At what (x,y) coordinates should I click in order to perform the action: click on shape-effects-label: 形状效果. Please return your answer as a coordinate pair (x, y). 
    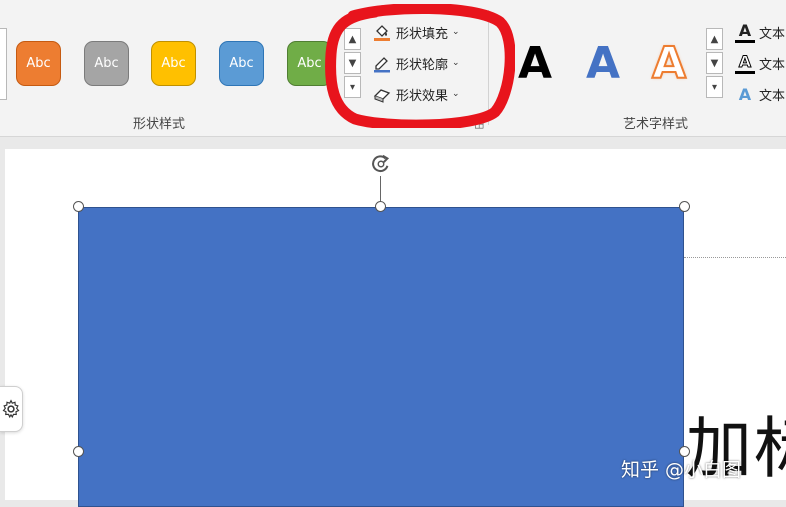
    Looking at the image, I should click on (422, 96).